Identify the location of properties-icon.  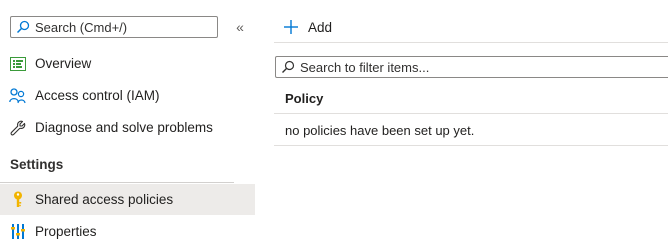
(17, 231).